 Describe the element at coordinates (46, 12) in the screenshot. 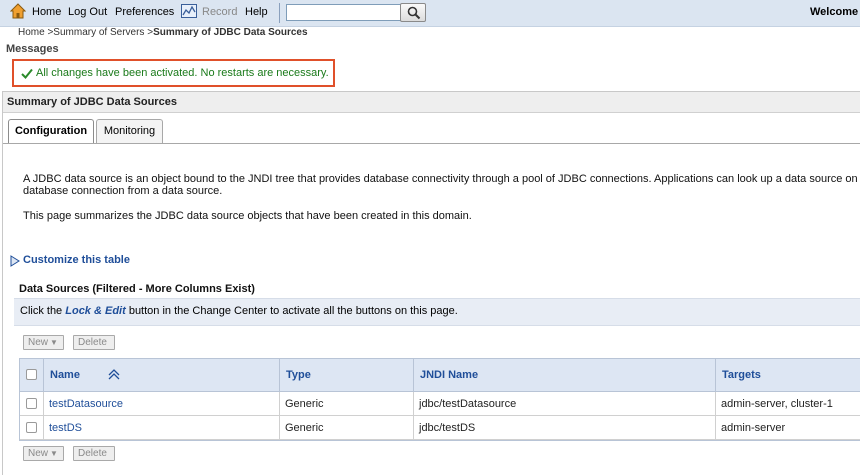

I see `home-link: Home` at that location.